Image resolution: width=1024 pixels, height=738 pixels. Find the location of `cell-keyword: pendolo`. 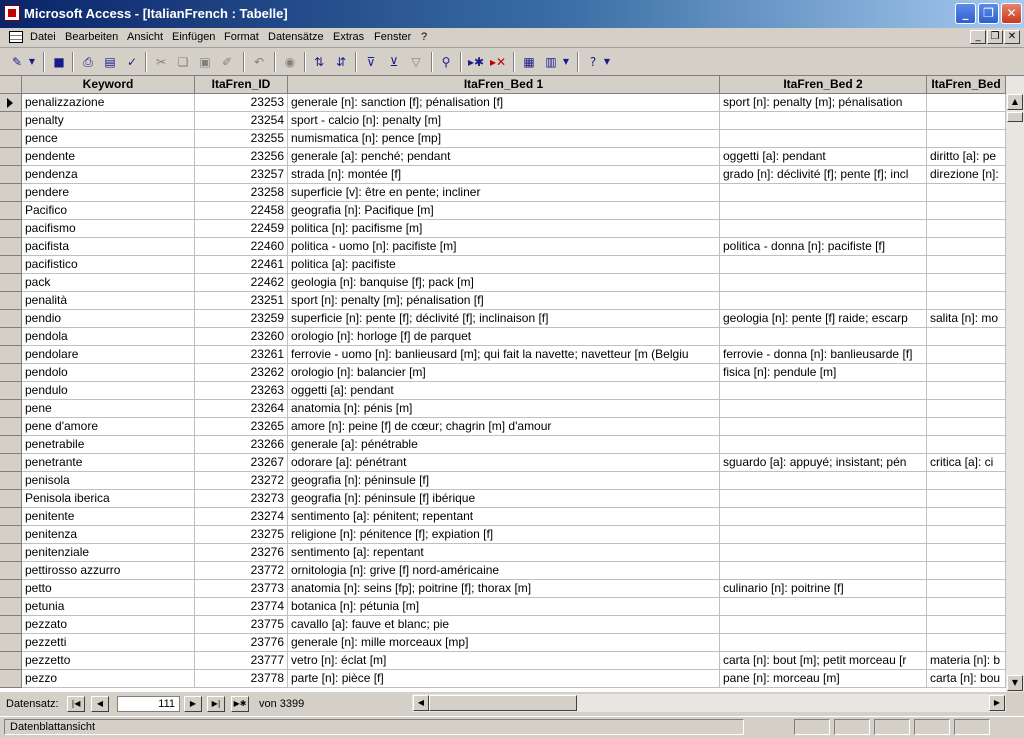

cell-keyword: pendolo is located at coordinates (108, 373).